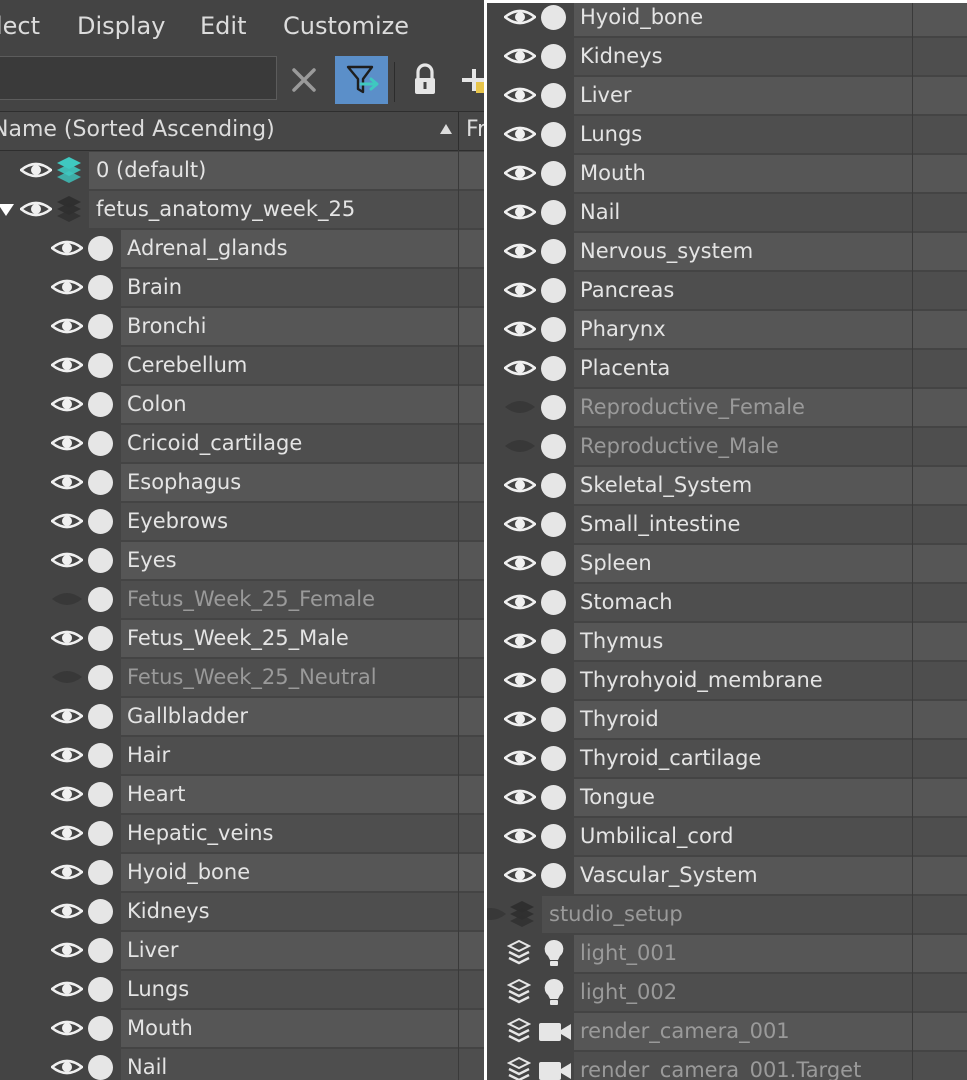 This screenshot has height=1080, width=967. What do you see at coordinates (727, 680) in the screenshot?
I see `tree-row: Thyrohyoid_membrane` at bounding box center [727, 680].